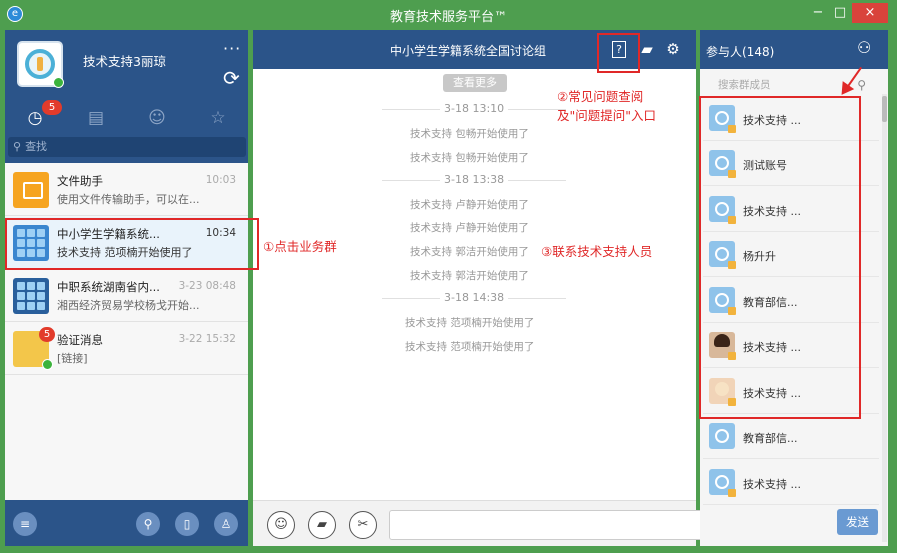 This screenshot has height=553, width=897. I want to click on avatar, so click(40, 64).